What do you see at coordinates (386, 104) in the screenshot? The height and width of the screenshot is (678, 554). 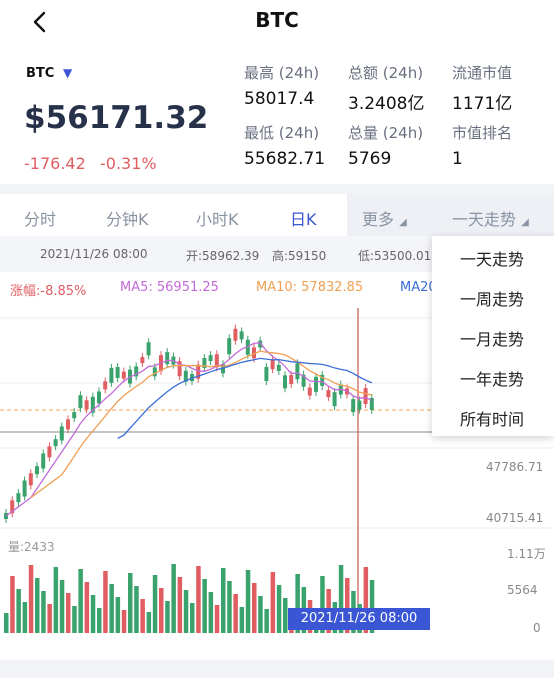 I see `stat-value-amount: 3.2408亿` at bounding box center [386, 104].